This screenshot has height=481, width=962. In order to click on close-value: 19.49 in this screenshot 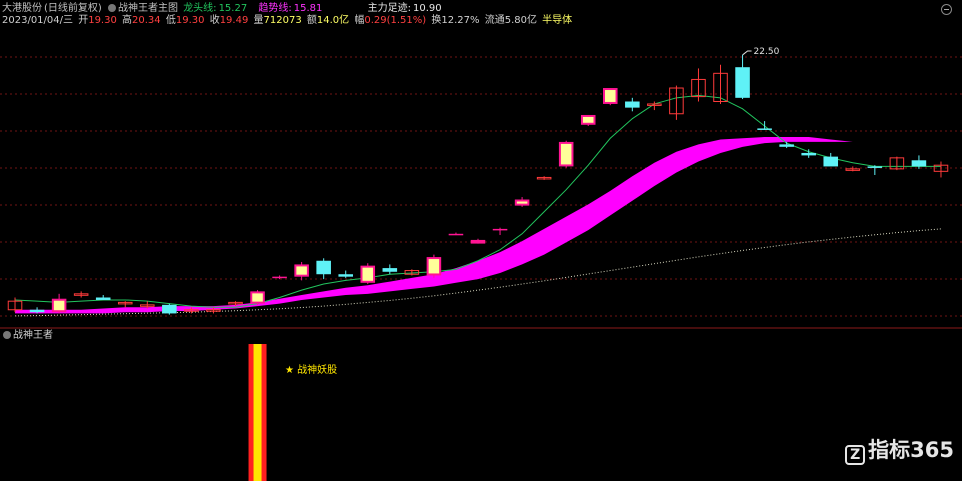, I will do `click(234, 20)`.